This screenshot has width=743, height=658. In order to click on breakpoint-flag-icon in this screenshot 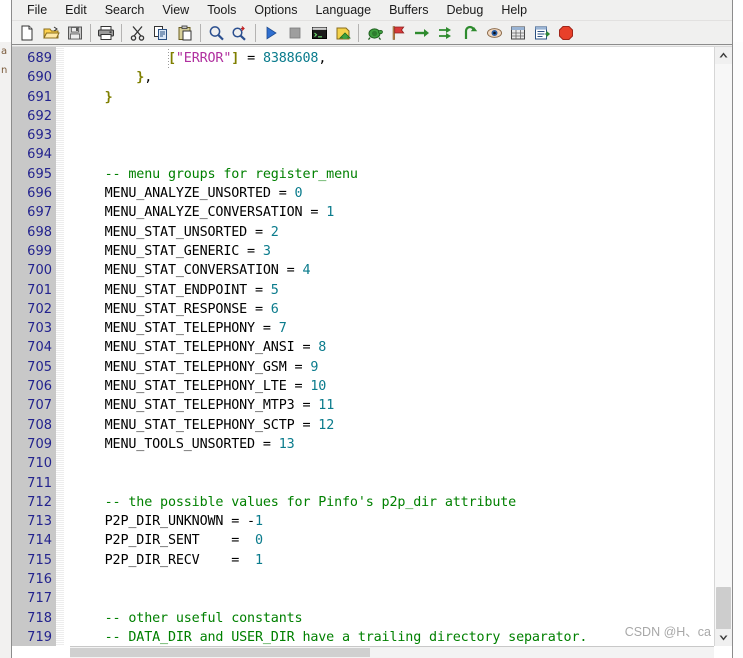, I will do `click(398, 33)`.